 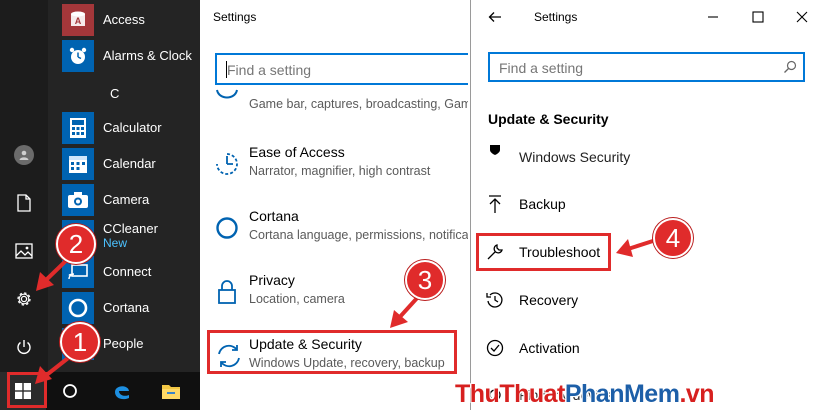 I want to click on app-label: Calendar, so click(x=129, y=163).